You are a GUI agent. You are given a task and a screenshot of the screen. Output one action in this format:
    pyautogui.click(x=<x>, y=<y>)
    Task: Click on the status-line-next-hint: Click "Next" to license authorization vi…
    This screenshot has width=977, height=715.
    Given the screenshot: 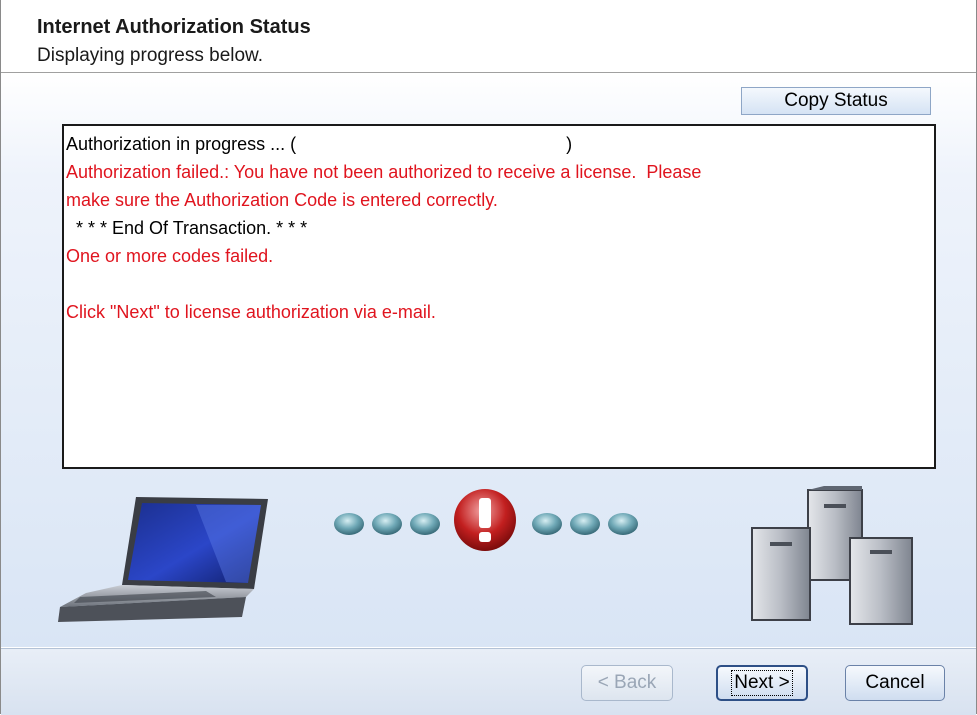 What is the action you would take?
    pyautogui.click(x=251, y=312)
    